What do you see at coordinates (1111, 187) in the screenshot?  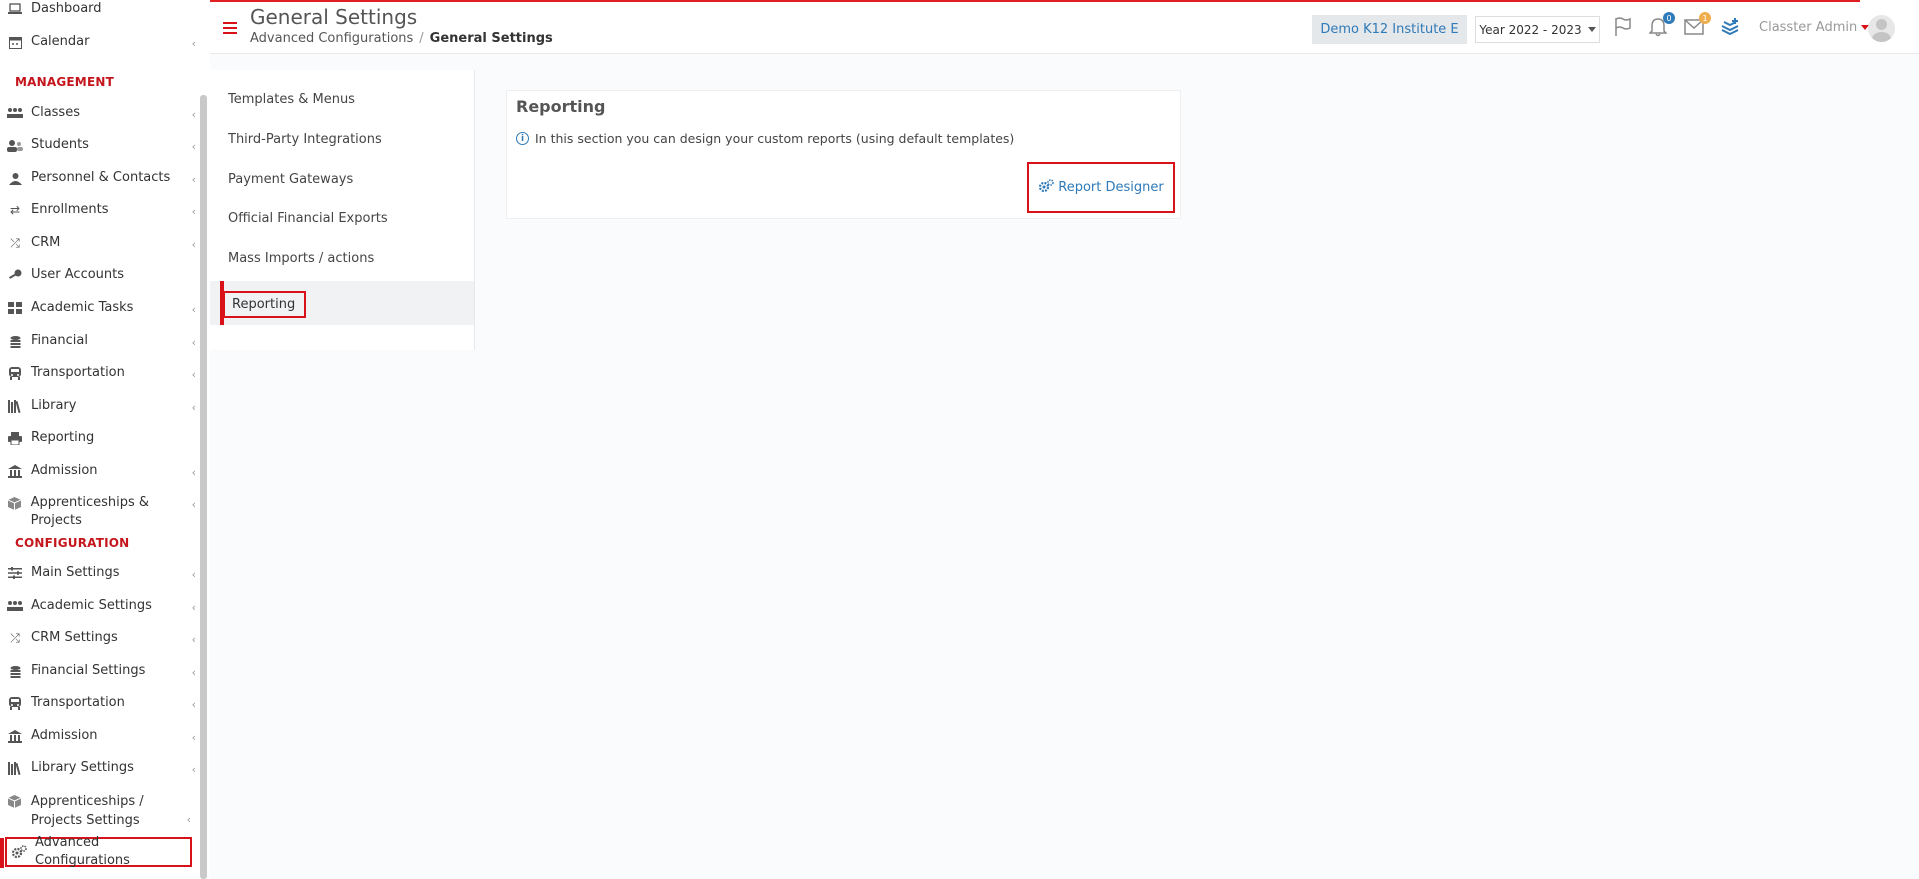 I see `report-designer-label: Report Designer` at bounding box center [1111, 187].